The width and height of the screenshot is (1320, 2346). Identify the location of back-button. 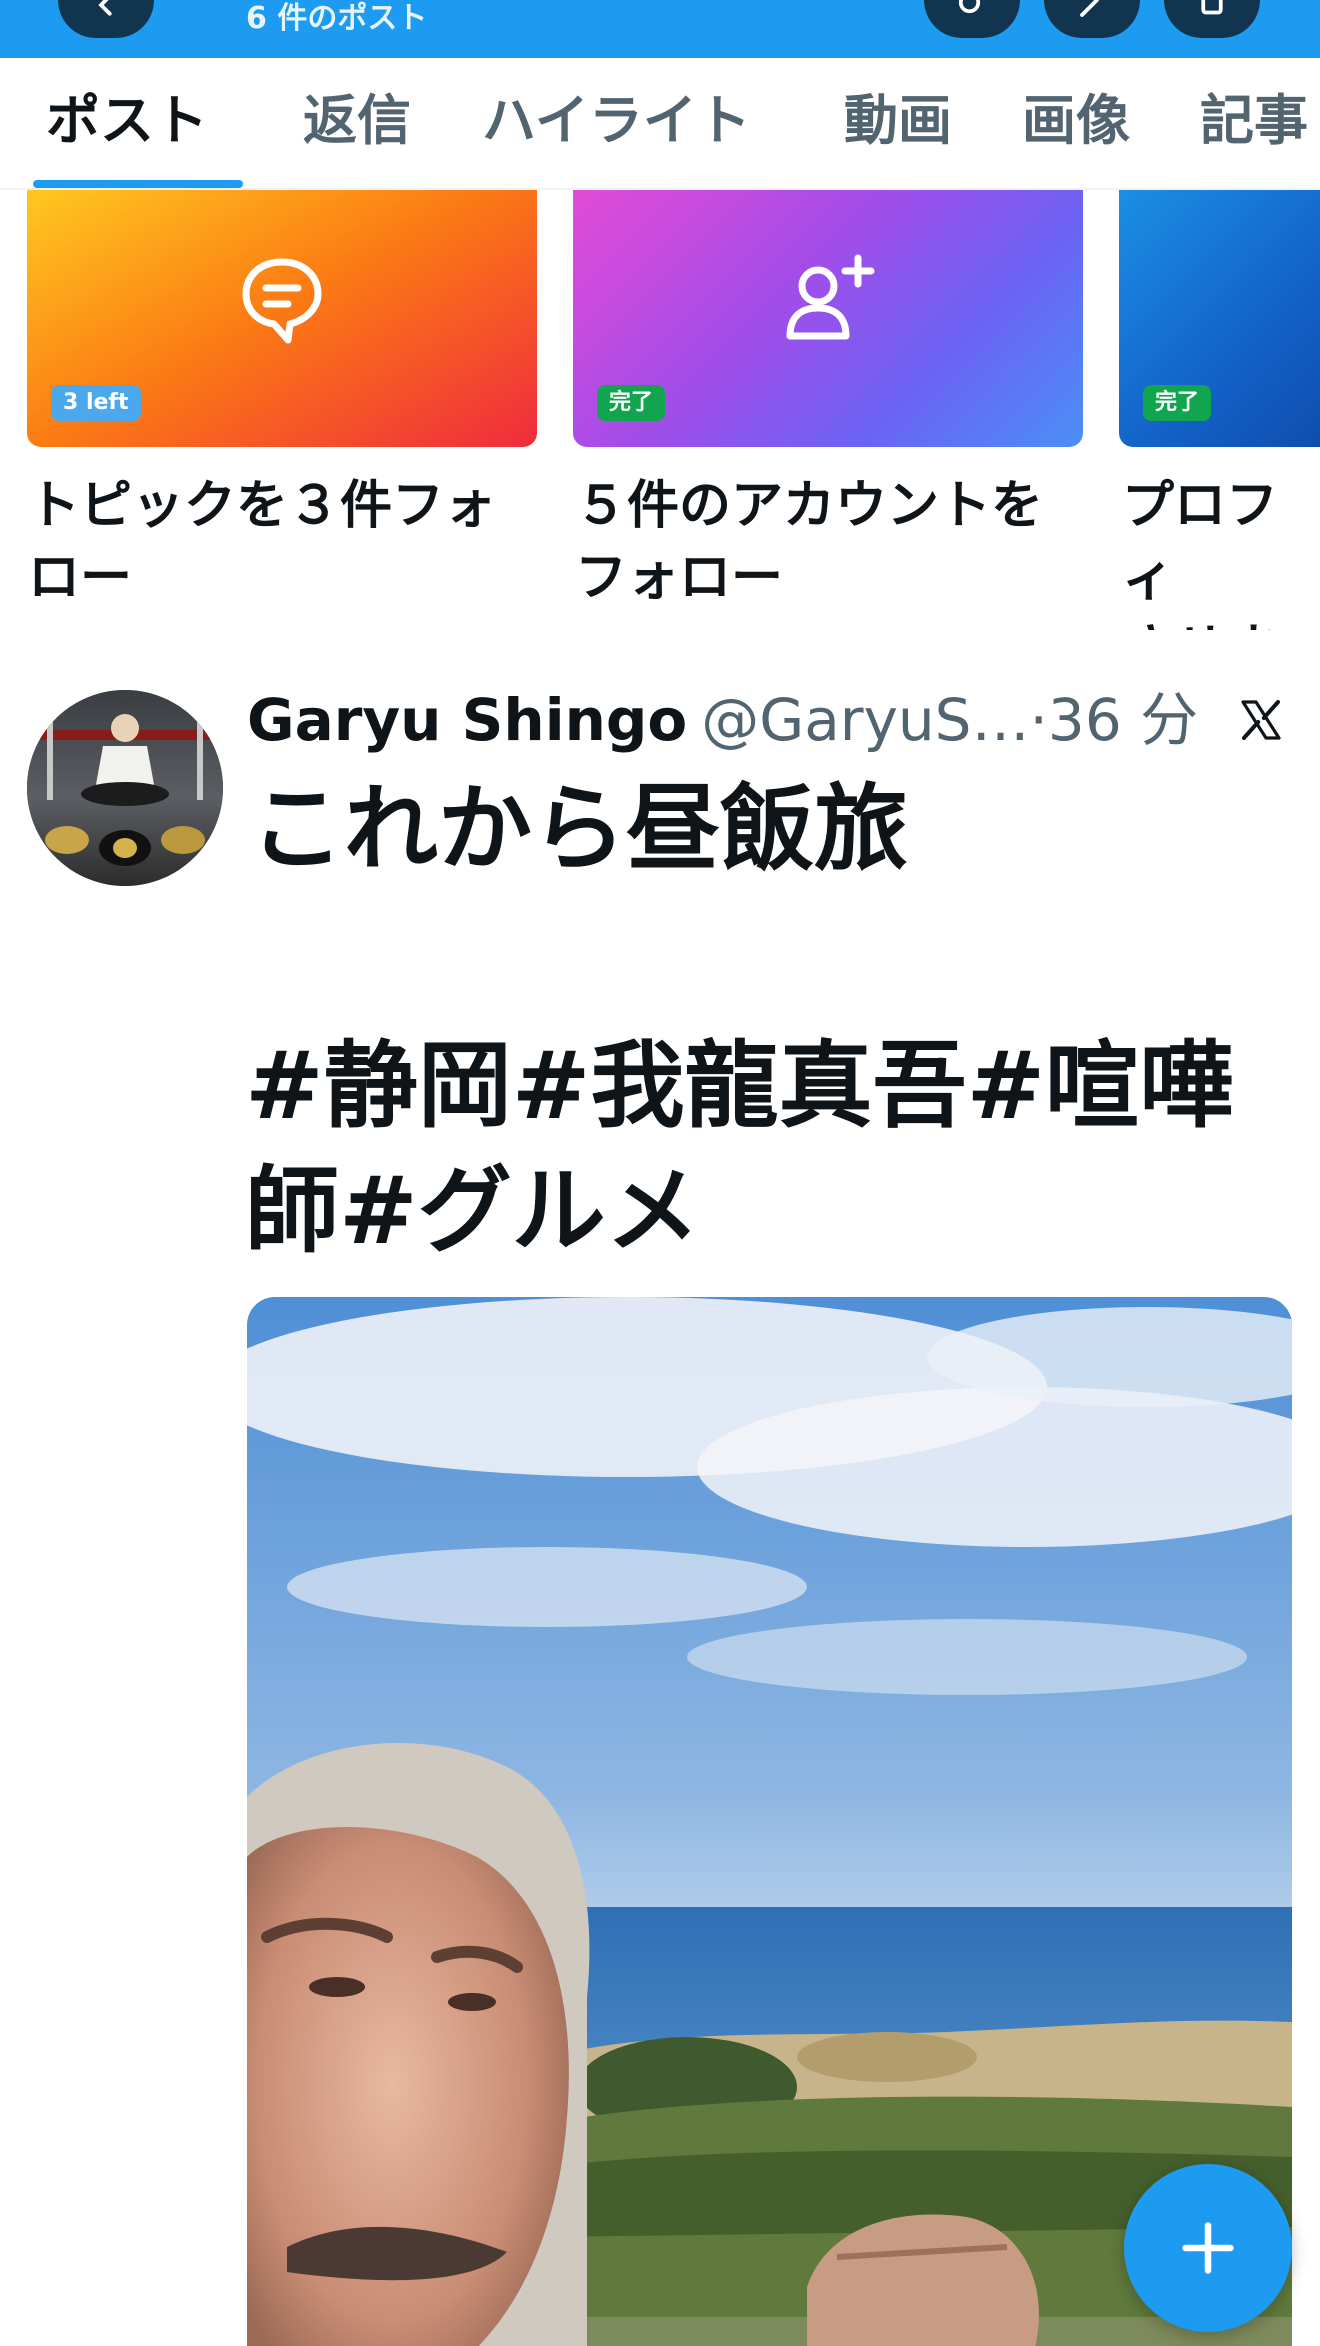
(106, 19).